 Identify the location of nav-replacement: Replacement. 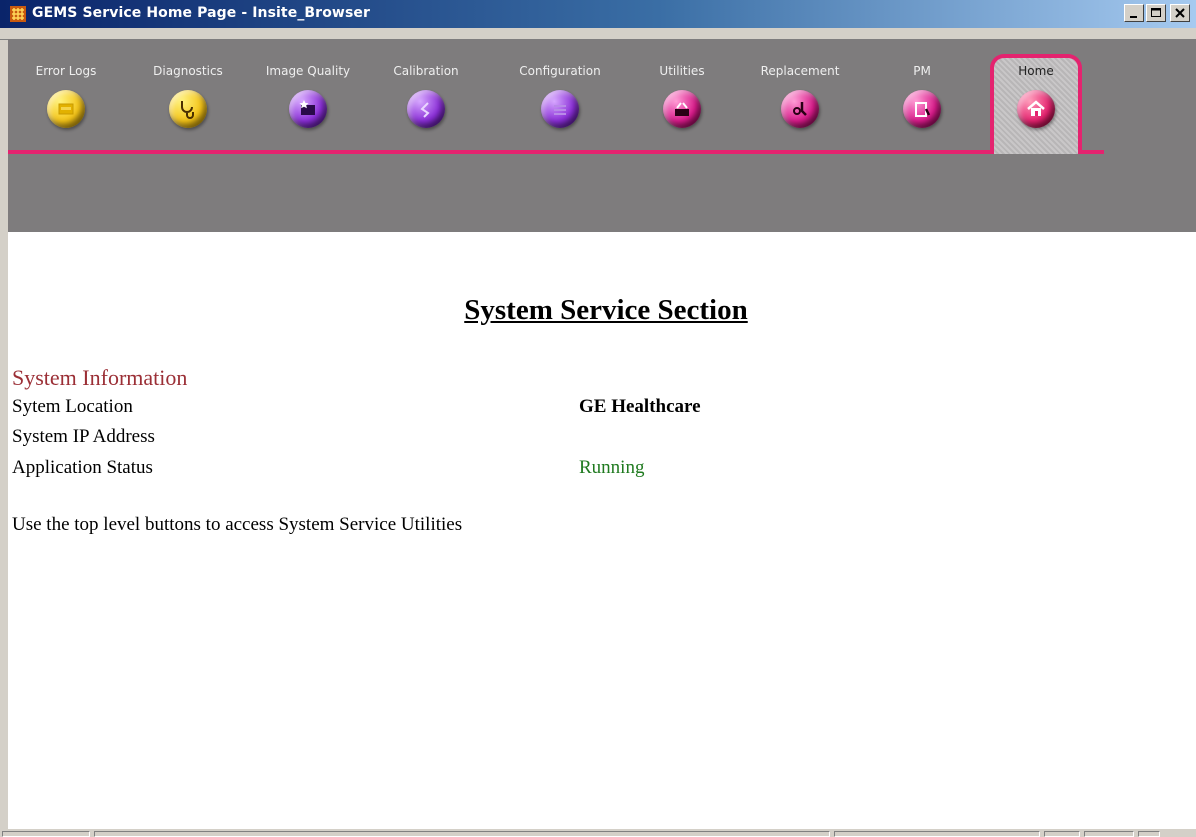
(800, 104).